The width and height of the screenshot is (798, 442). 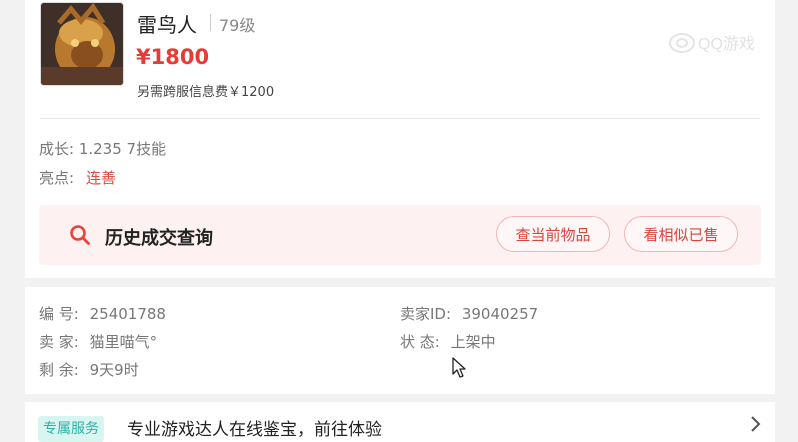 I want to click on history-query-panel: 历史成交查询 查当前物品 看相似已售, so click(x=400, y=235).